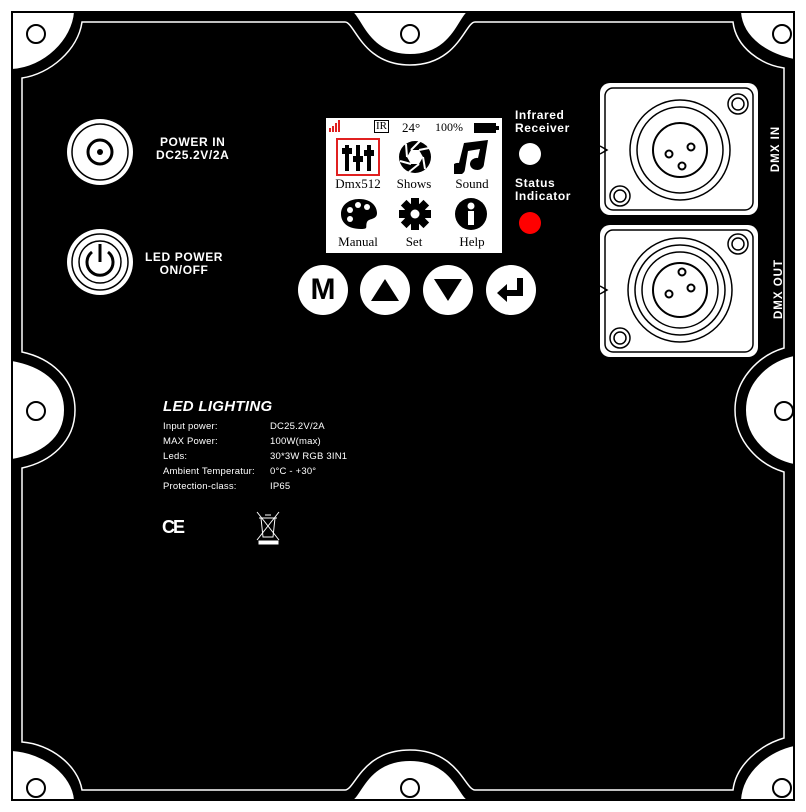 This screenshot has width=806, height=812. I want to click on infrared-label: Infrared Receiver, so click(542, 122).